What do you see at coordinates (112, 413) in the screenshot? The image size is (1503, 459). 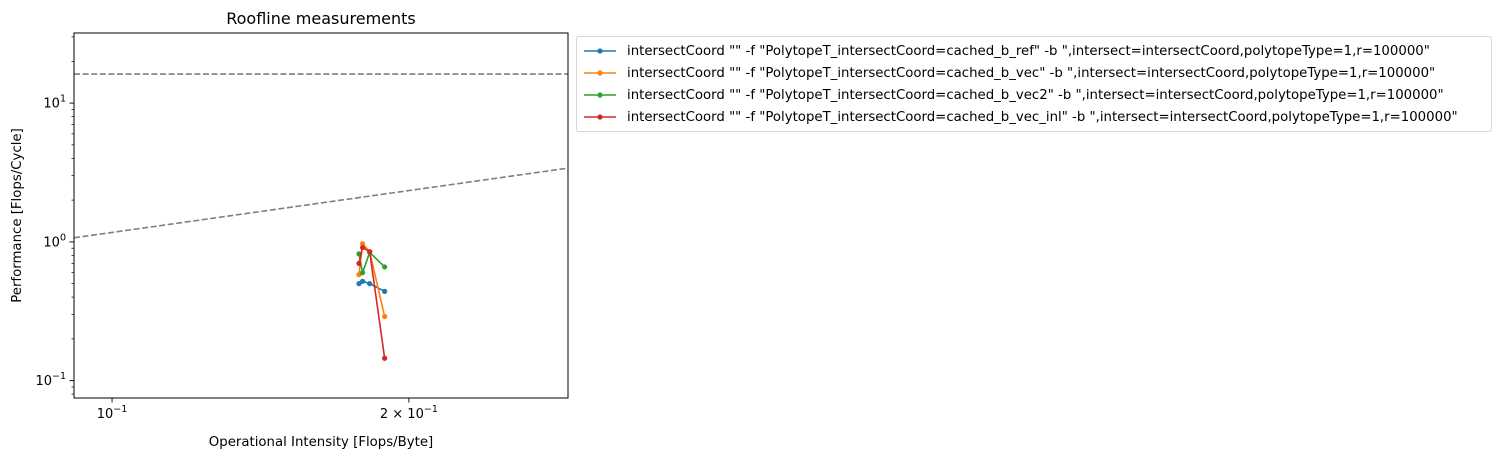 I see `x-tick-label: 10−1` at bounding box center [112, 413].